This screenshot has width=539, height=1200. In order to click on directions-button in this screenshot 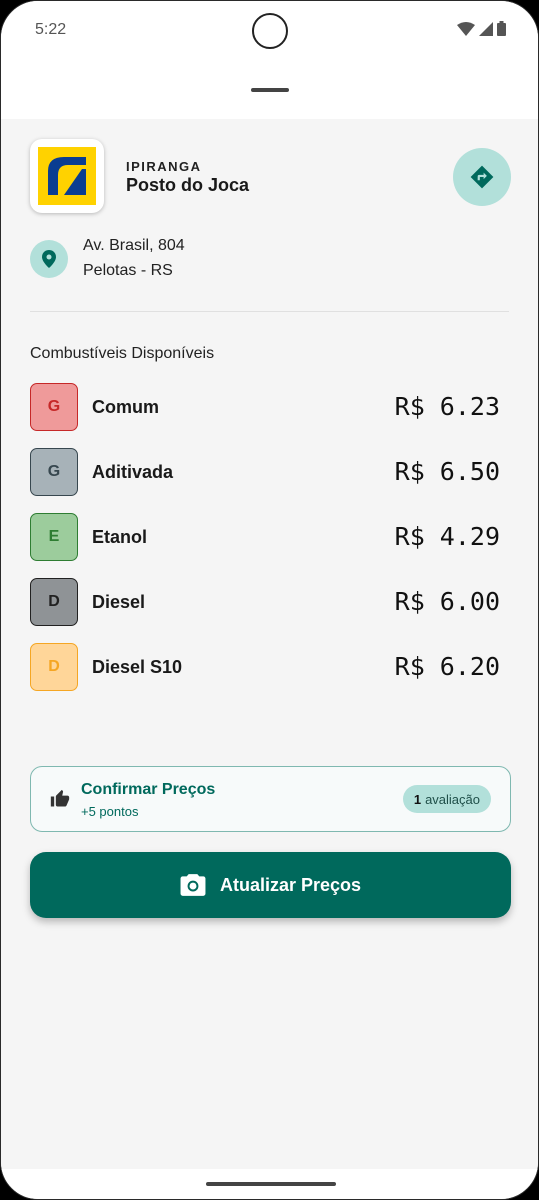, I will do `click(482, 177)`.